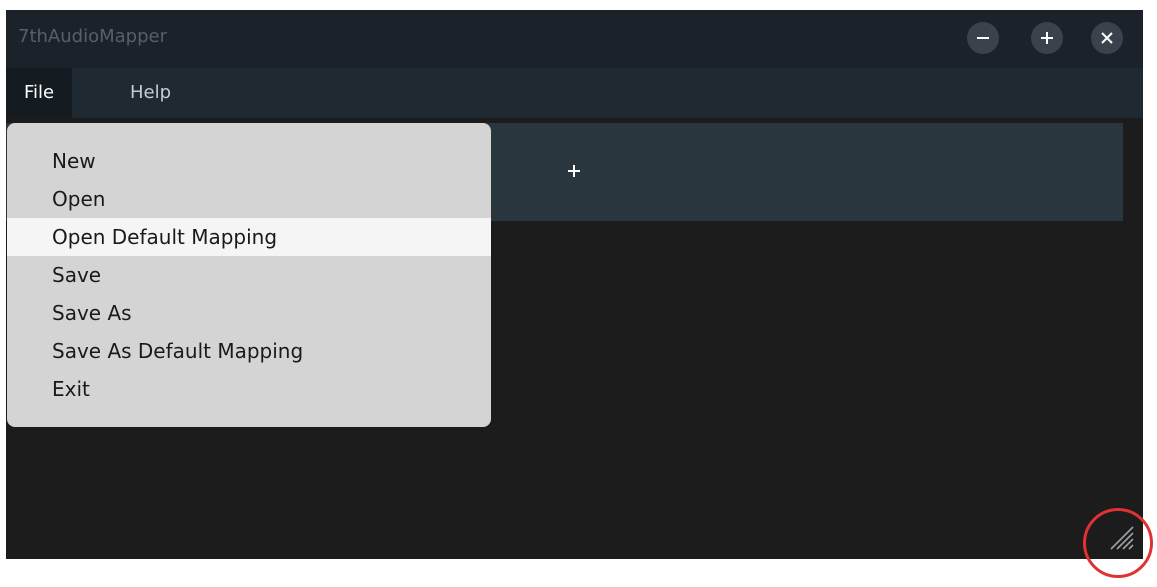 This screenshot has height=587, width=1157. I want to click on menu-item-new: New, so click(249, 161).